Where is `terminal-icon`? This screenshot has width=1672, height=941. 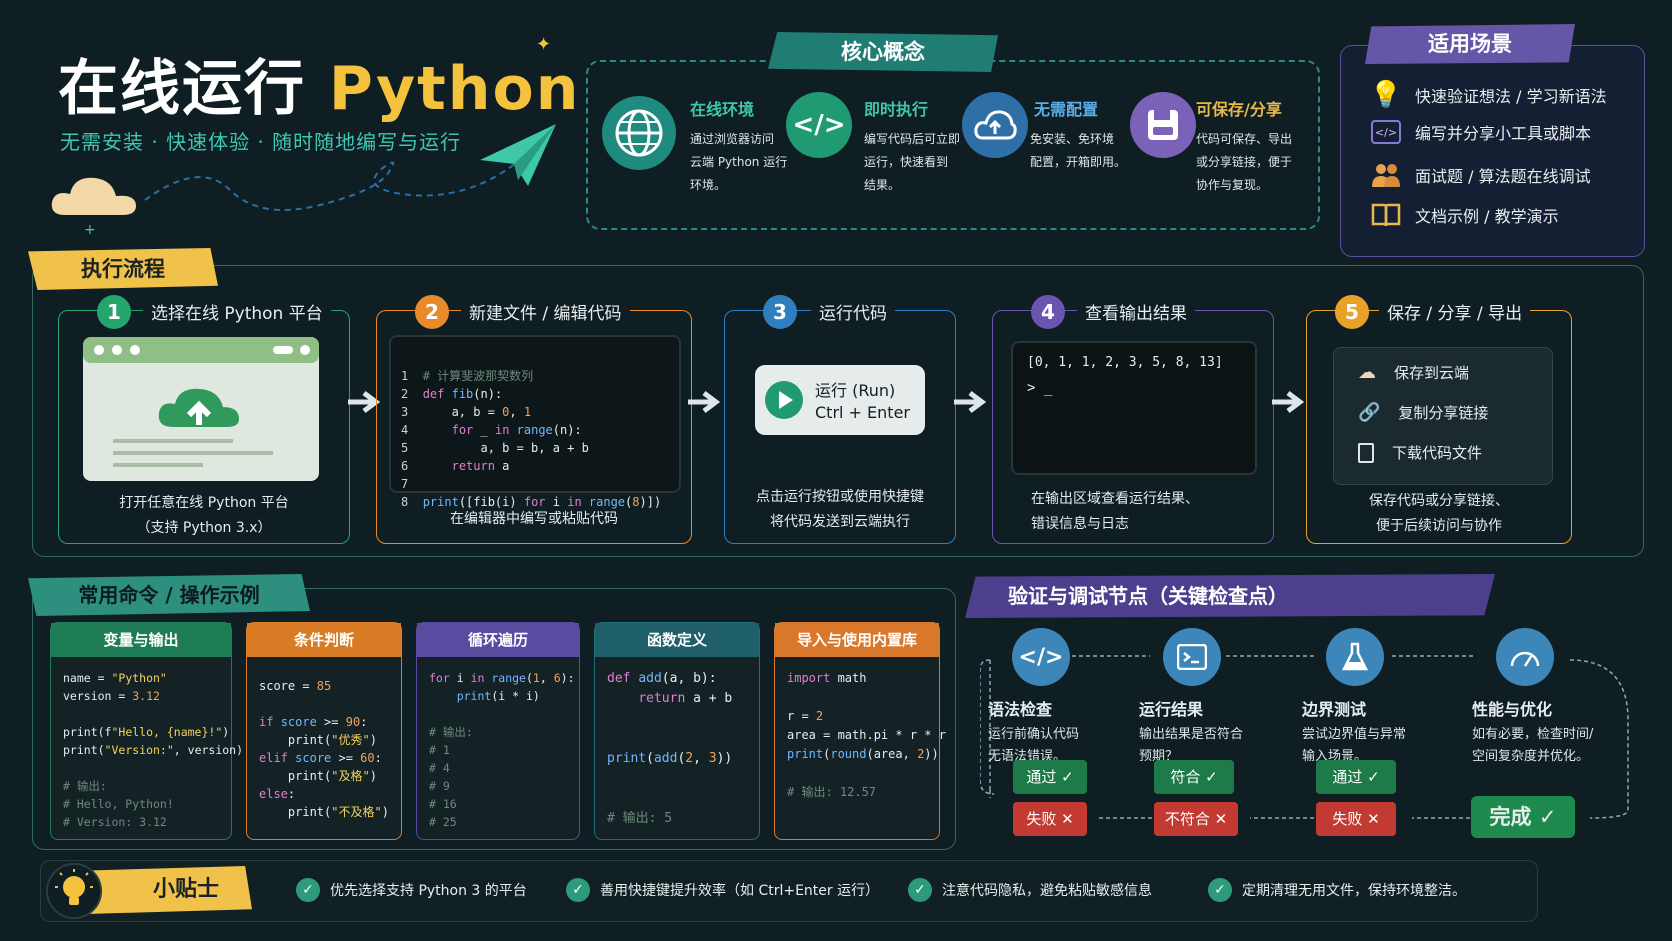
terminal-icon is located at coordinates (1192, 657).